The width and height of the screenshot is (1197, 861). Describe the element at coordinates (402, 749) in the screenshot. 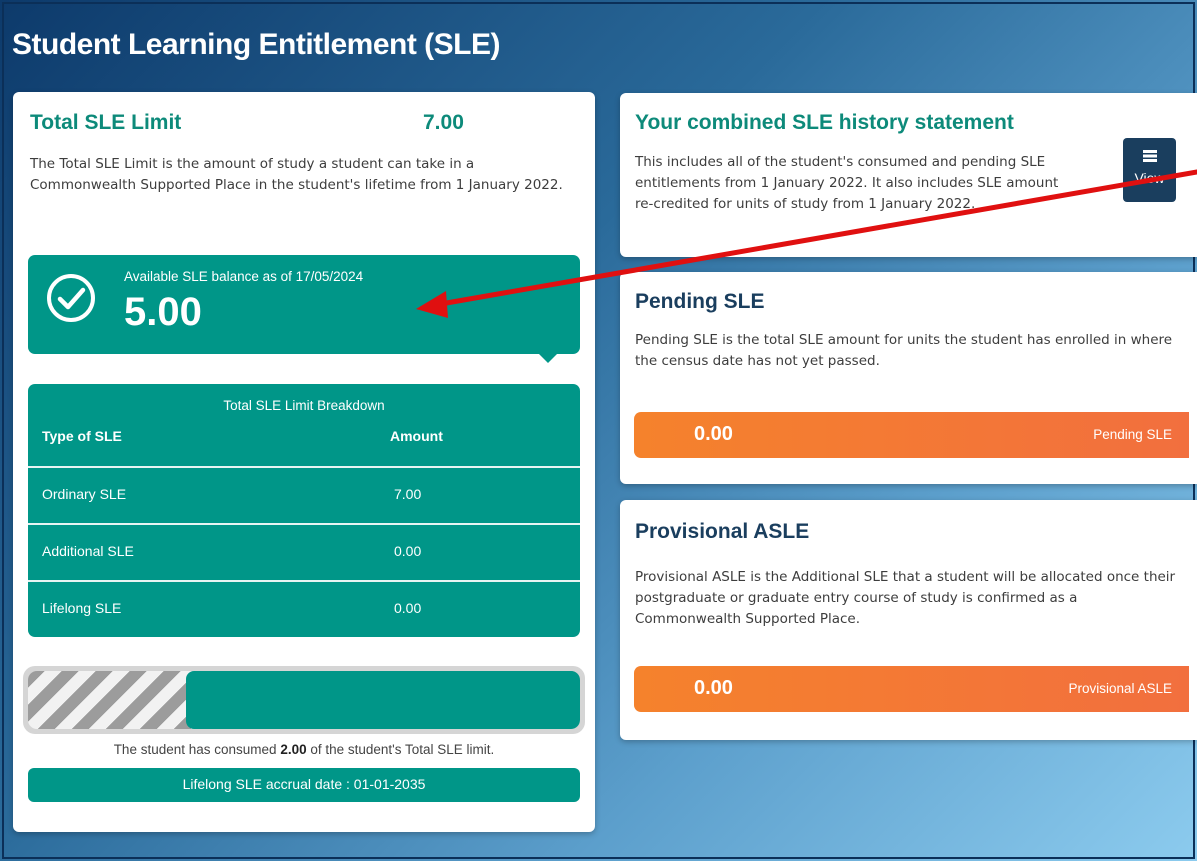

I see `consumed-suffix: of the student's Total SLE limit.` at that location.